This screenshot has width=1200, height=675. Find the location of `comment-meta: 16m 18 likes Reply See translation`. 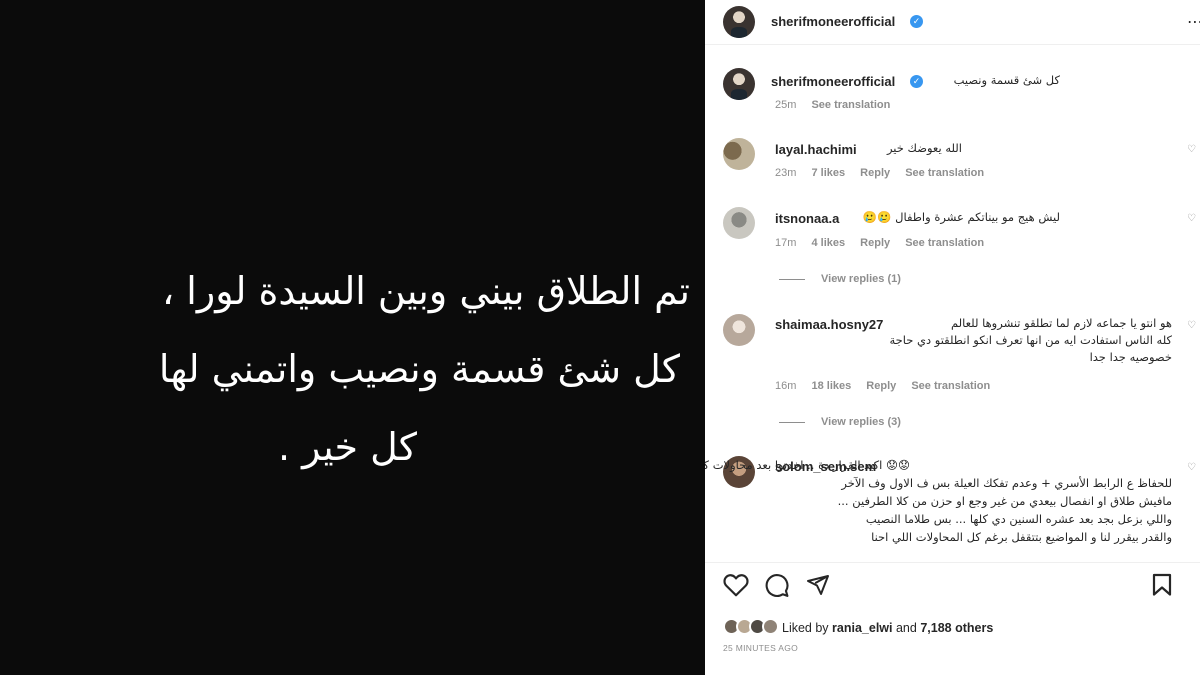

comment-meta: 16m 18 likes Reply See translation is located at coordinates (888, 386).